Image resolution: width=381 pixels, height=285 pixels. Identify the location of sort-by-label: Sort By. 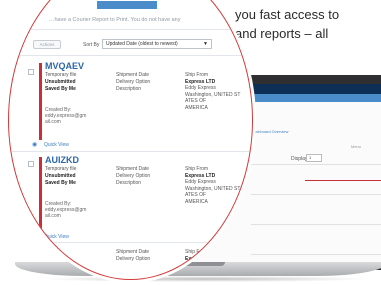
(91, 45).